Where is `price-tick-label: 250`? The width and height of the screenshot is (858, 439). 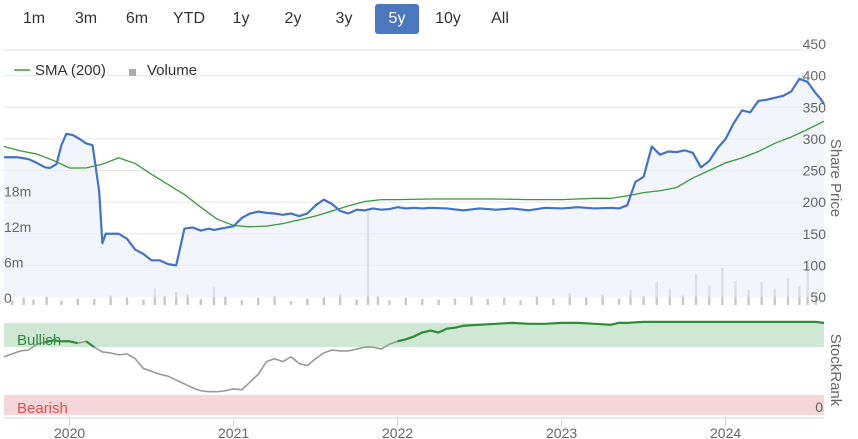 price-tick-label: 250 is located at coordinates (815, 171).